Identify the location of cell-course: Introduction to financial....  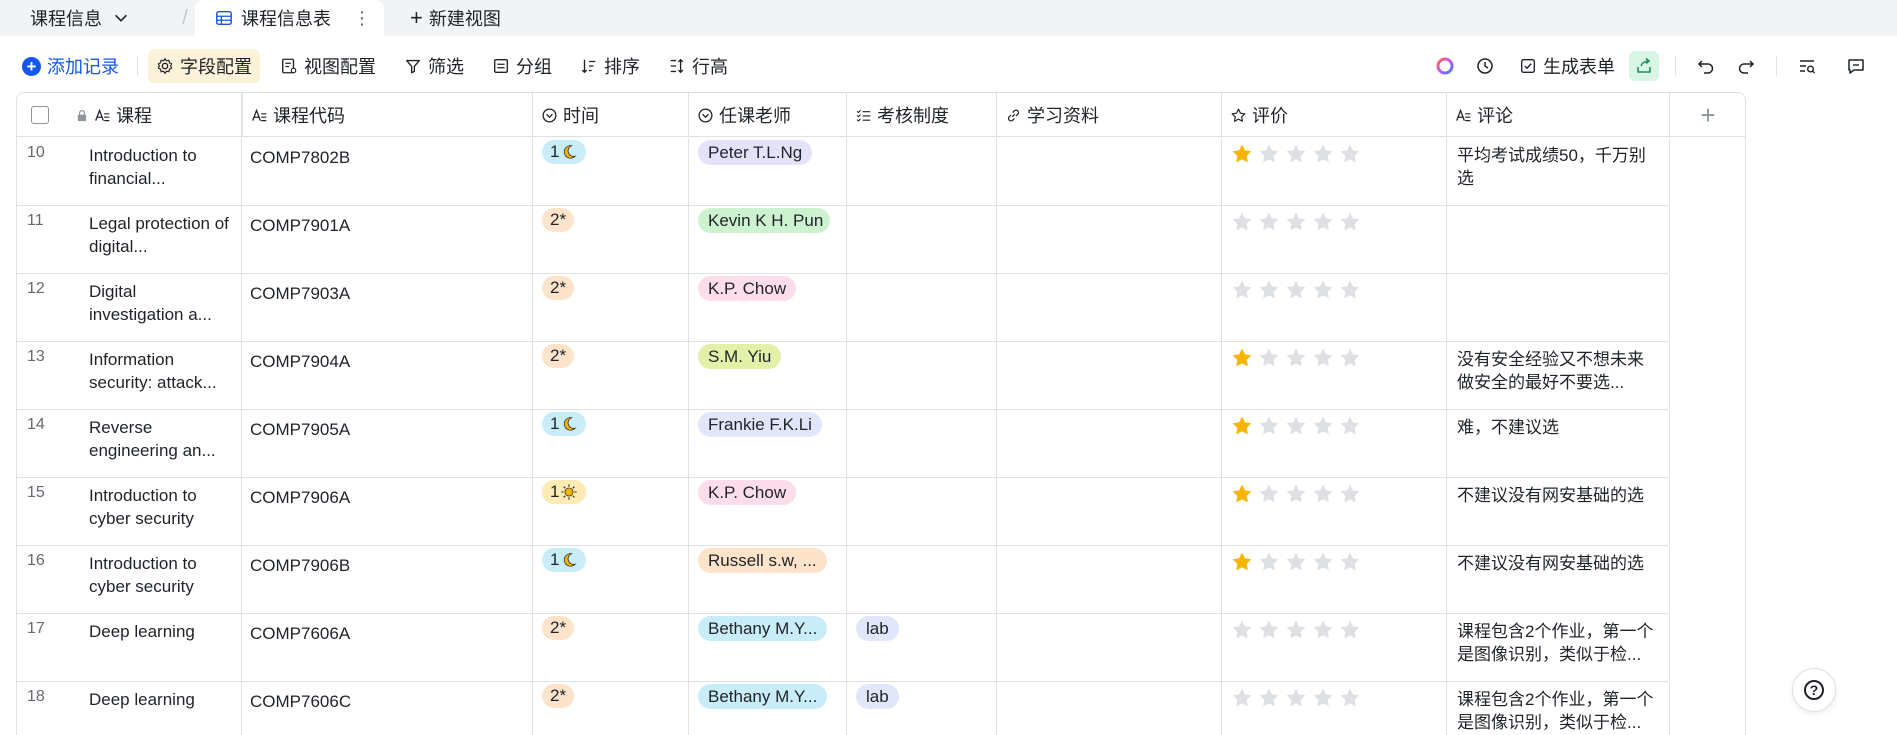
(161, 171).